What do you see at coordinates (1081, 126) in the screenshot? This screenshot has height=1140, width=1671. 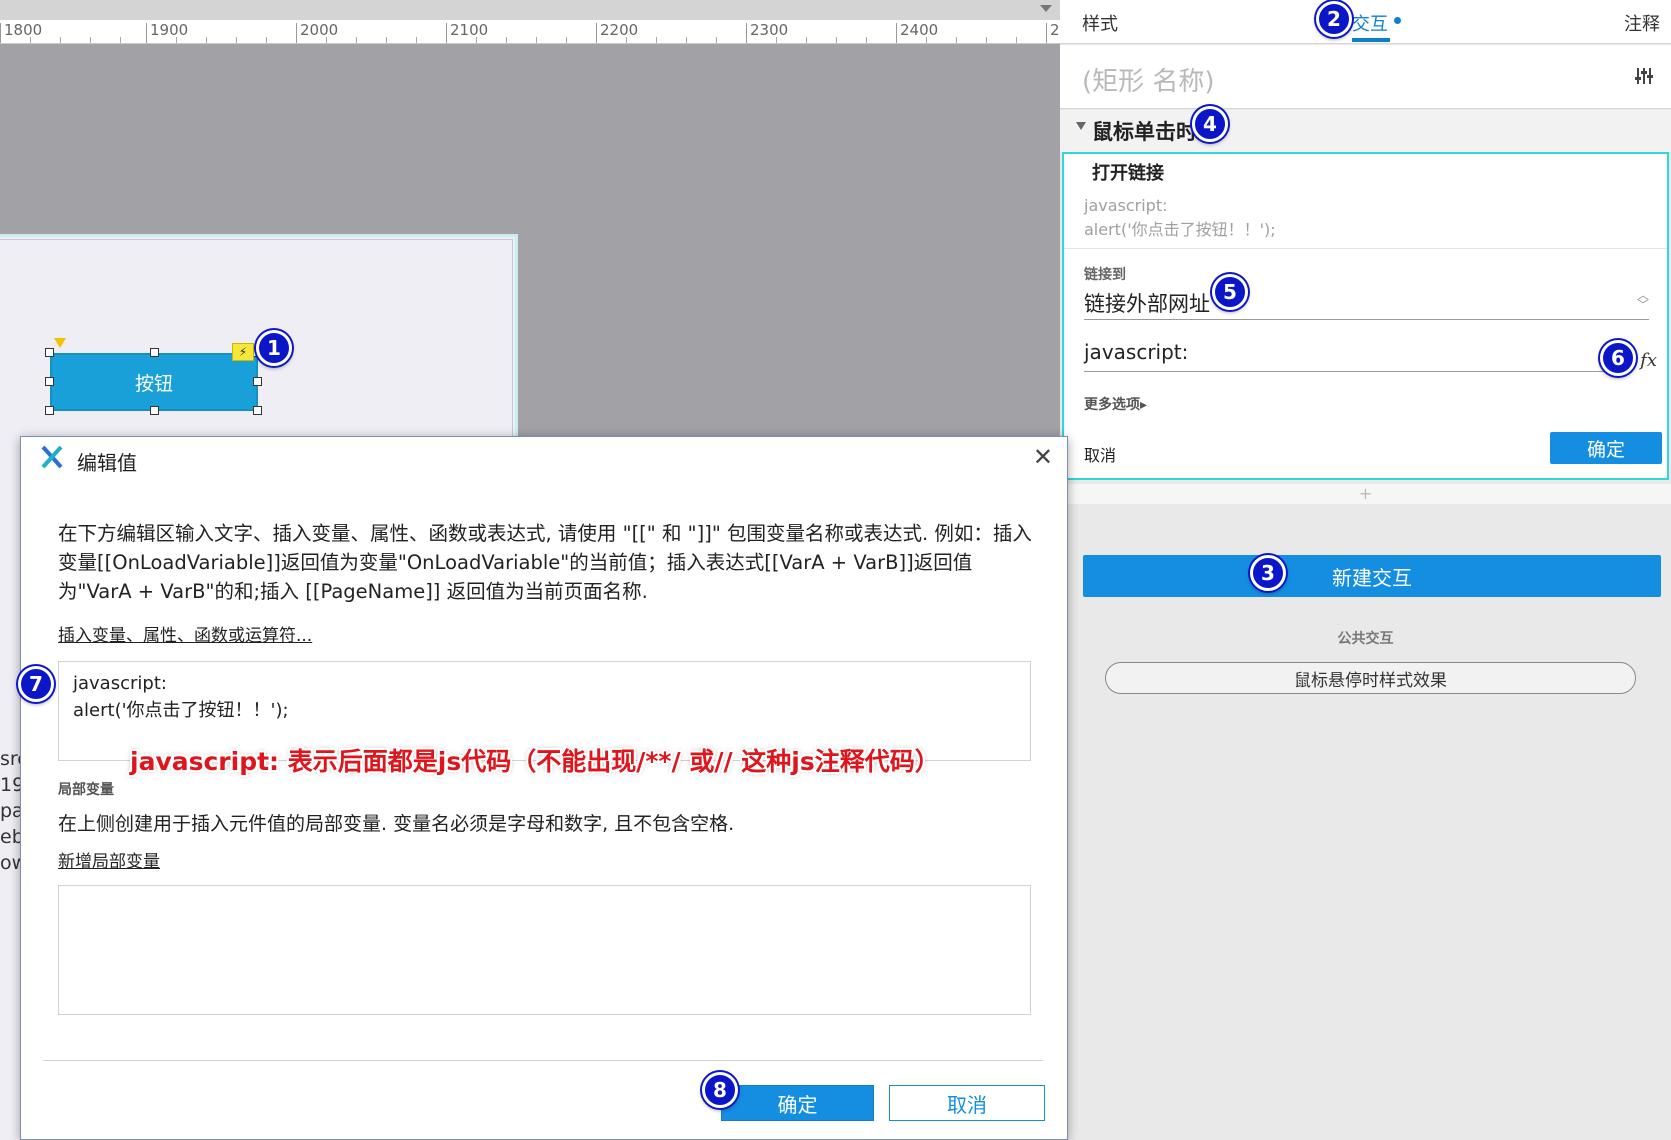 I see `collapse-caret-icon` at bounding box center [1081, 126].